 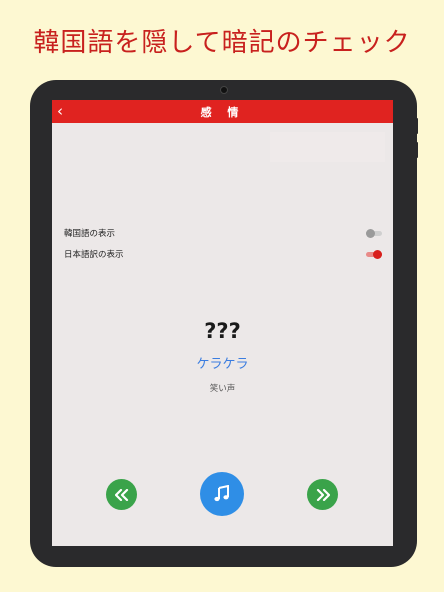 I want to click on previous-button, so click(x=121, y=494).